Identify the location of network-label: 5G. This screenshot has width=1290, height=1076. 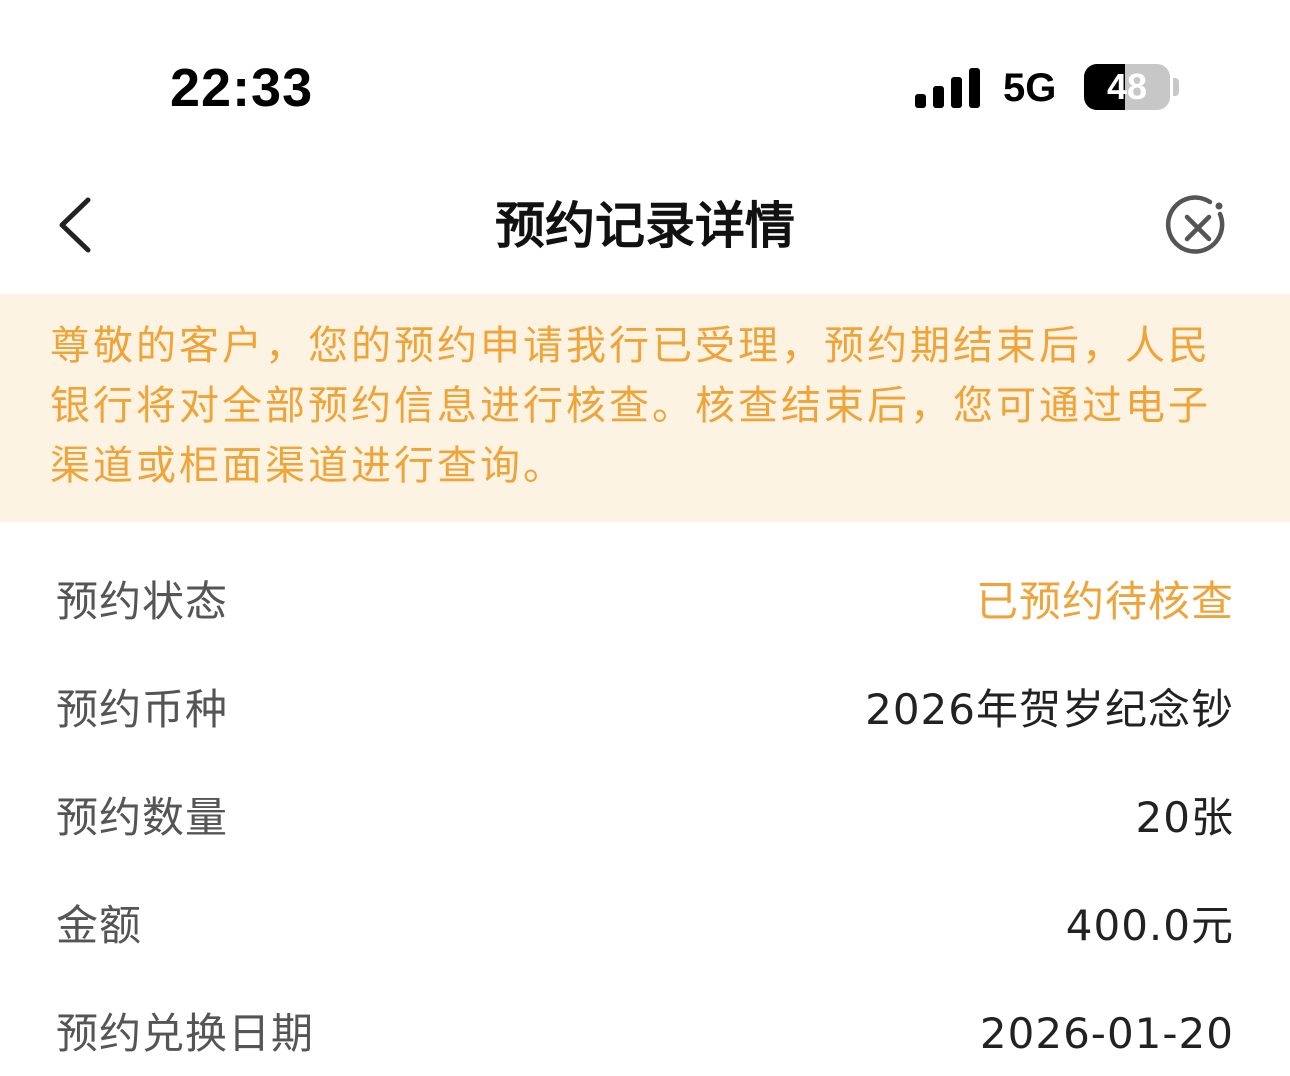
(1030, 88).